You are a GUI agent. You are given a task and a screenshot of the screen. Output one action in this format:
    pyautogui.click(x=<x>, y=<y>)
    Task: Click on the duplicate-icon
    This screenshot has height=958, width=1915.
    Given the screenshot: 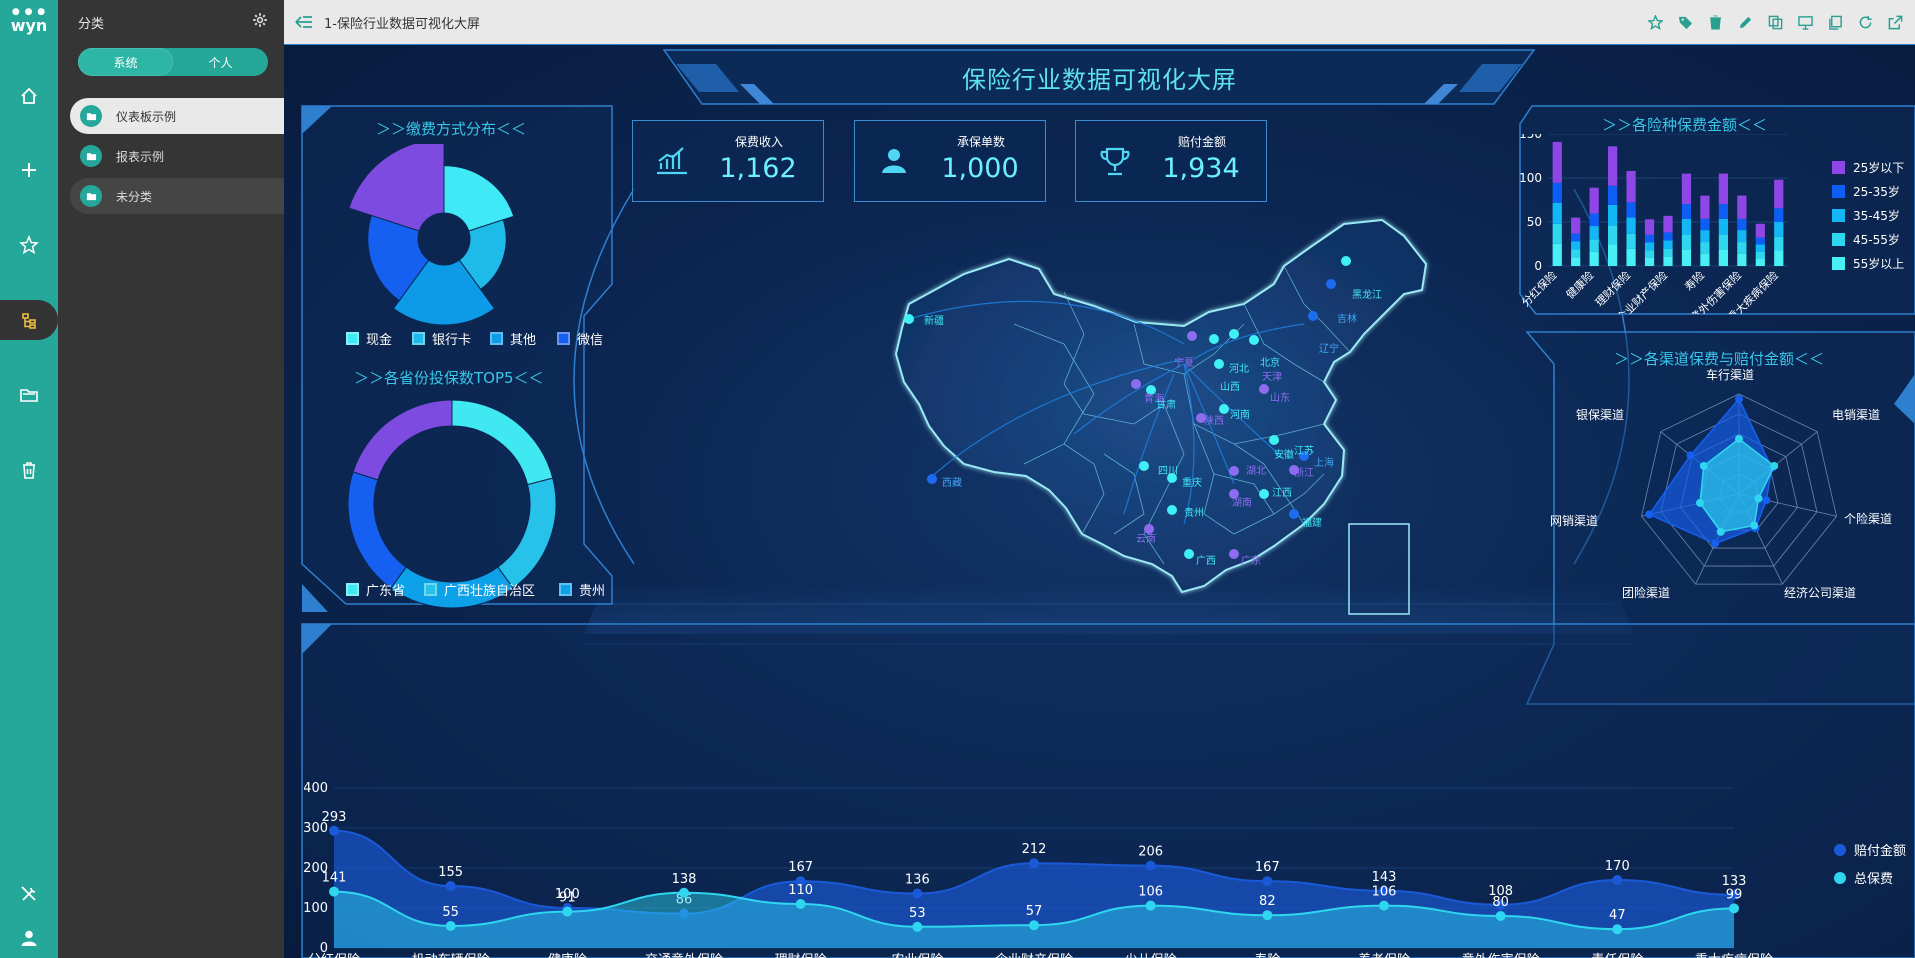 What is the action you would take?
    pyautogui.click(x=1835, y=22)
    